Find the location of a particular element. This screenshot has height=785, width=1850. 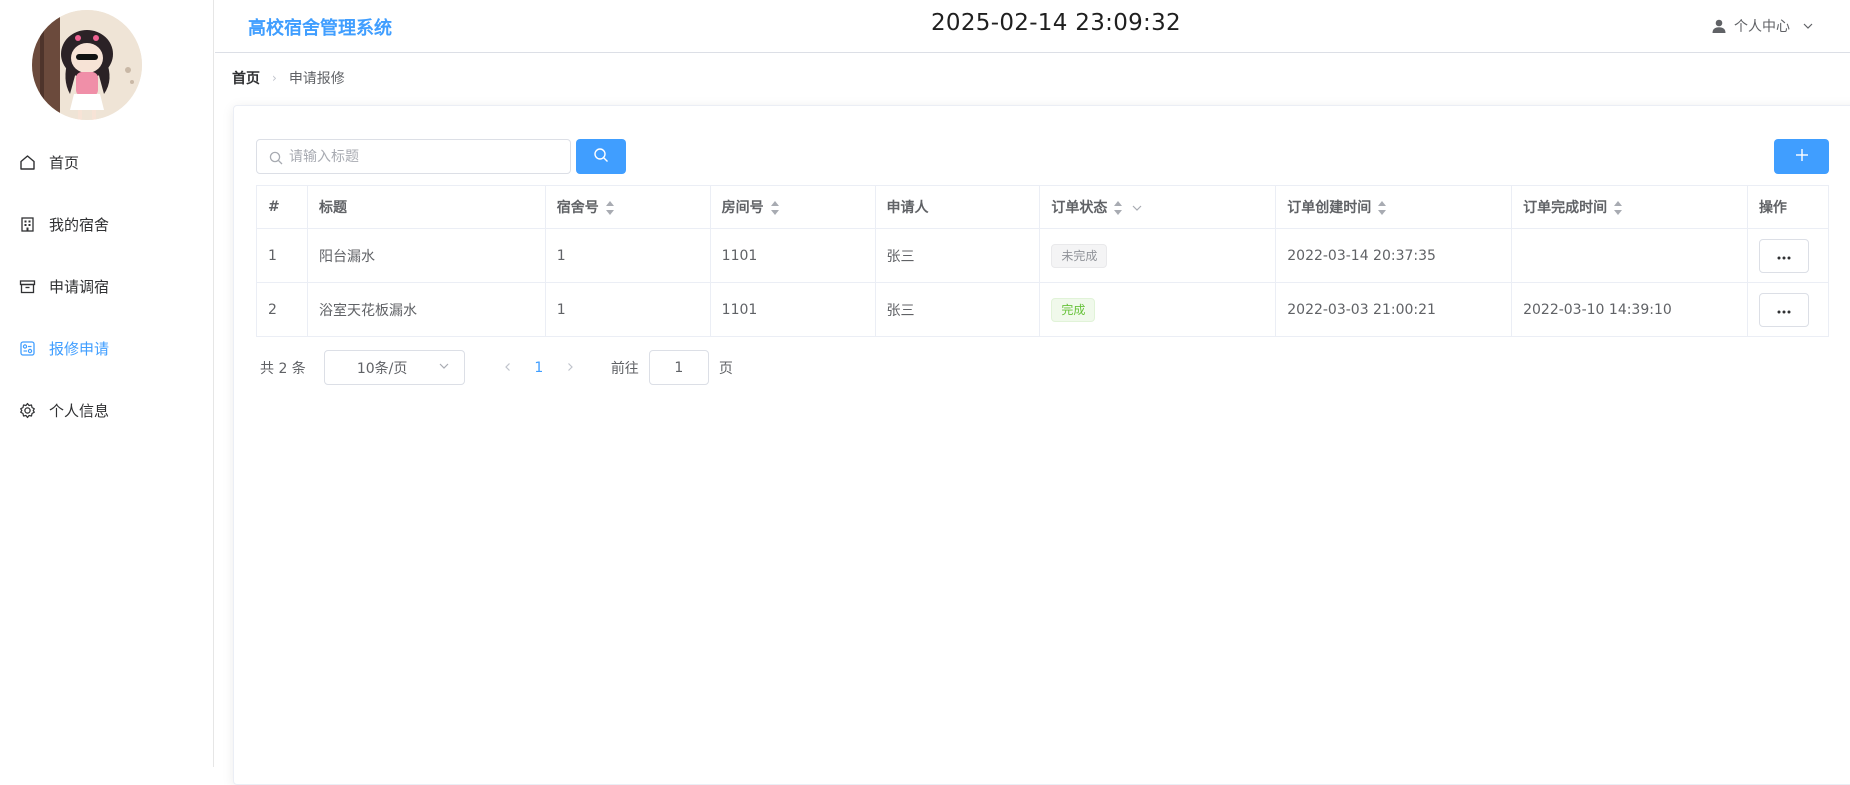

sidebar-item-profile: 个人信息 is located at coordinates (106, 410).